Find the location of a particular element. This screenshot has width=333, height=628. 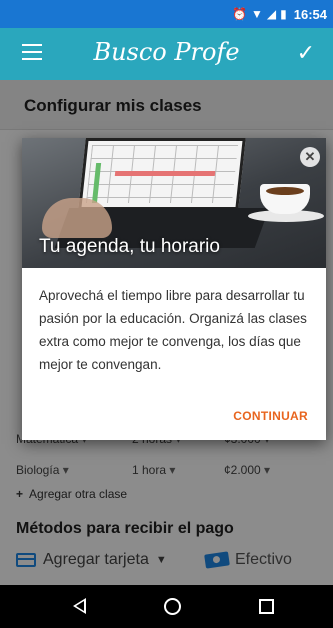

system-nav-bar is located at coordinates (166, 606).